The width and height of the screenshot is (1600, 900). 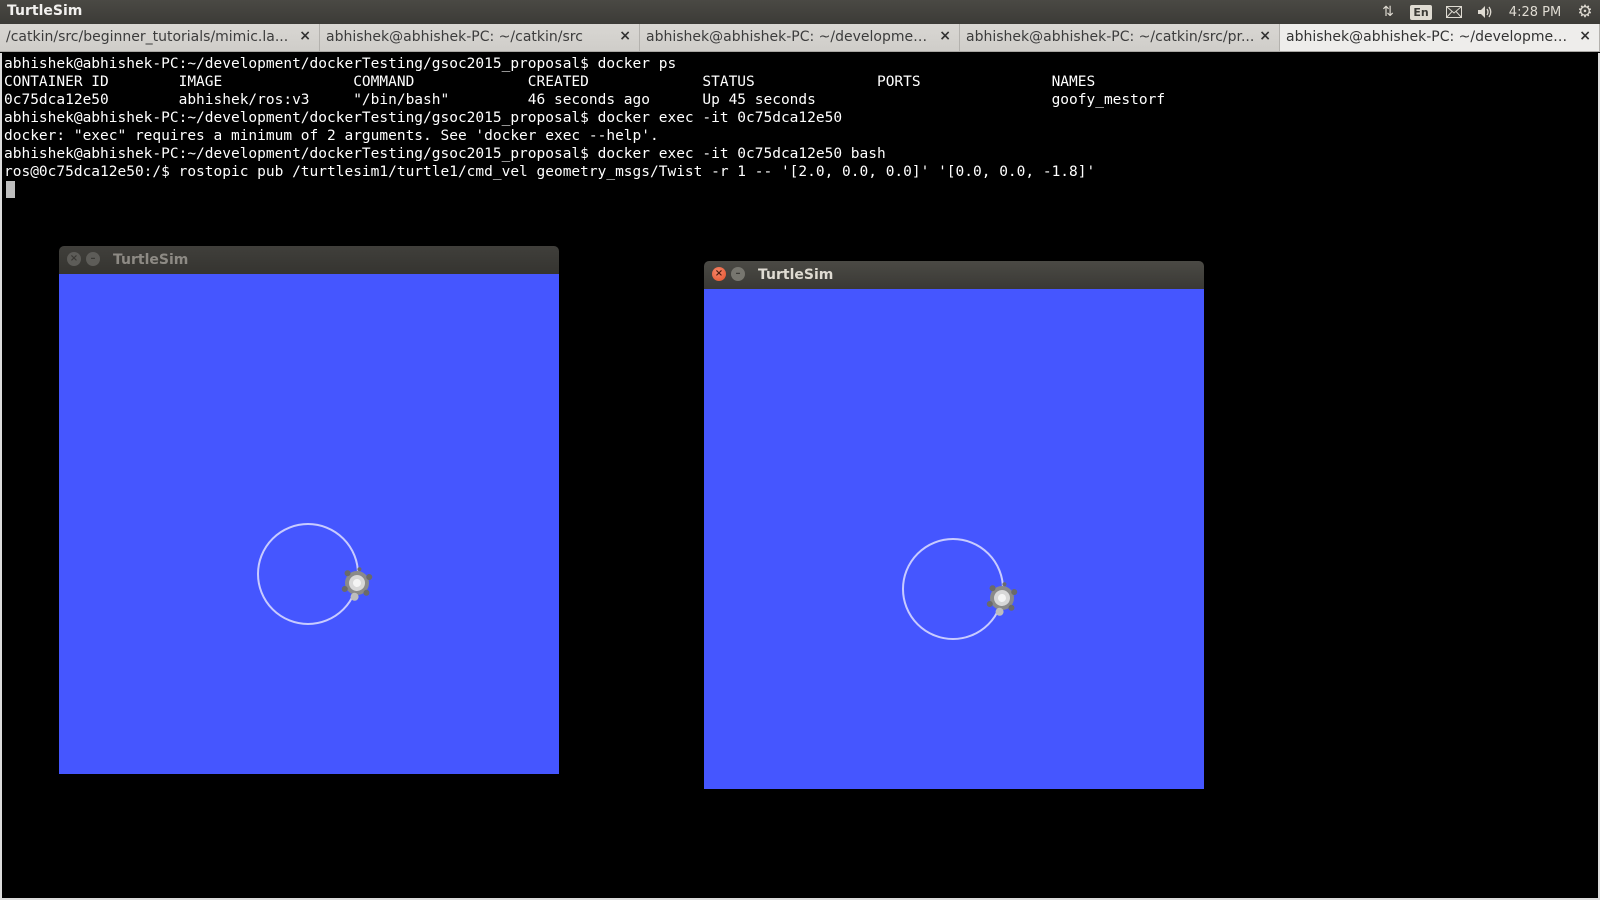 What do you see at coordinates (1585, 12) in the screenshot?
I see `settings-gear-icon: ⚙` at bounding box center [1585, 12].